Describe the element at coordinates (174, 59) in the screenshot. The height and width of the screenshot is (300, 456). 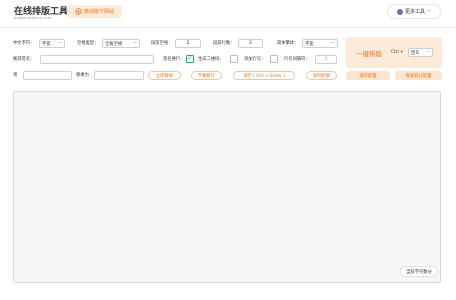
I see `sign-newline-label: 签名换行：` at that location.